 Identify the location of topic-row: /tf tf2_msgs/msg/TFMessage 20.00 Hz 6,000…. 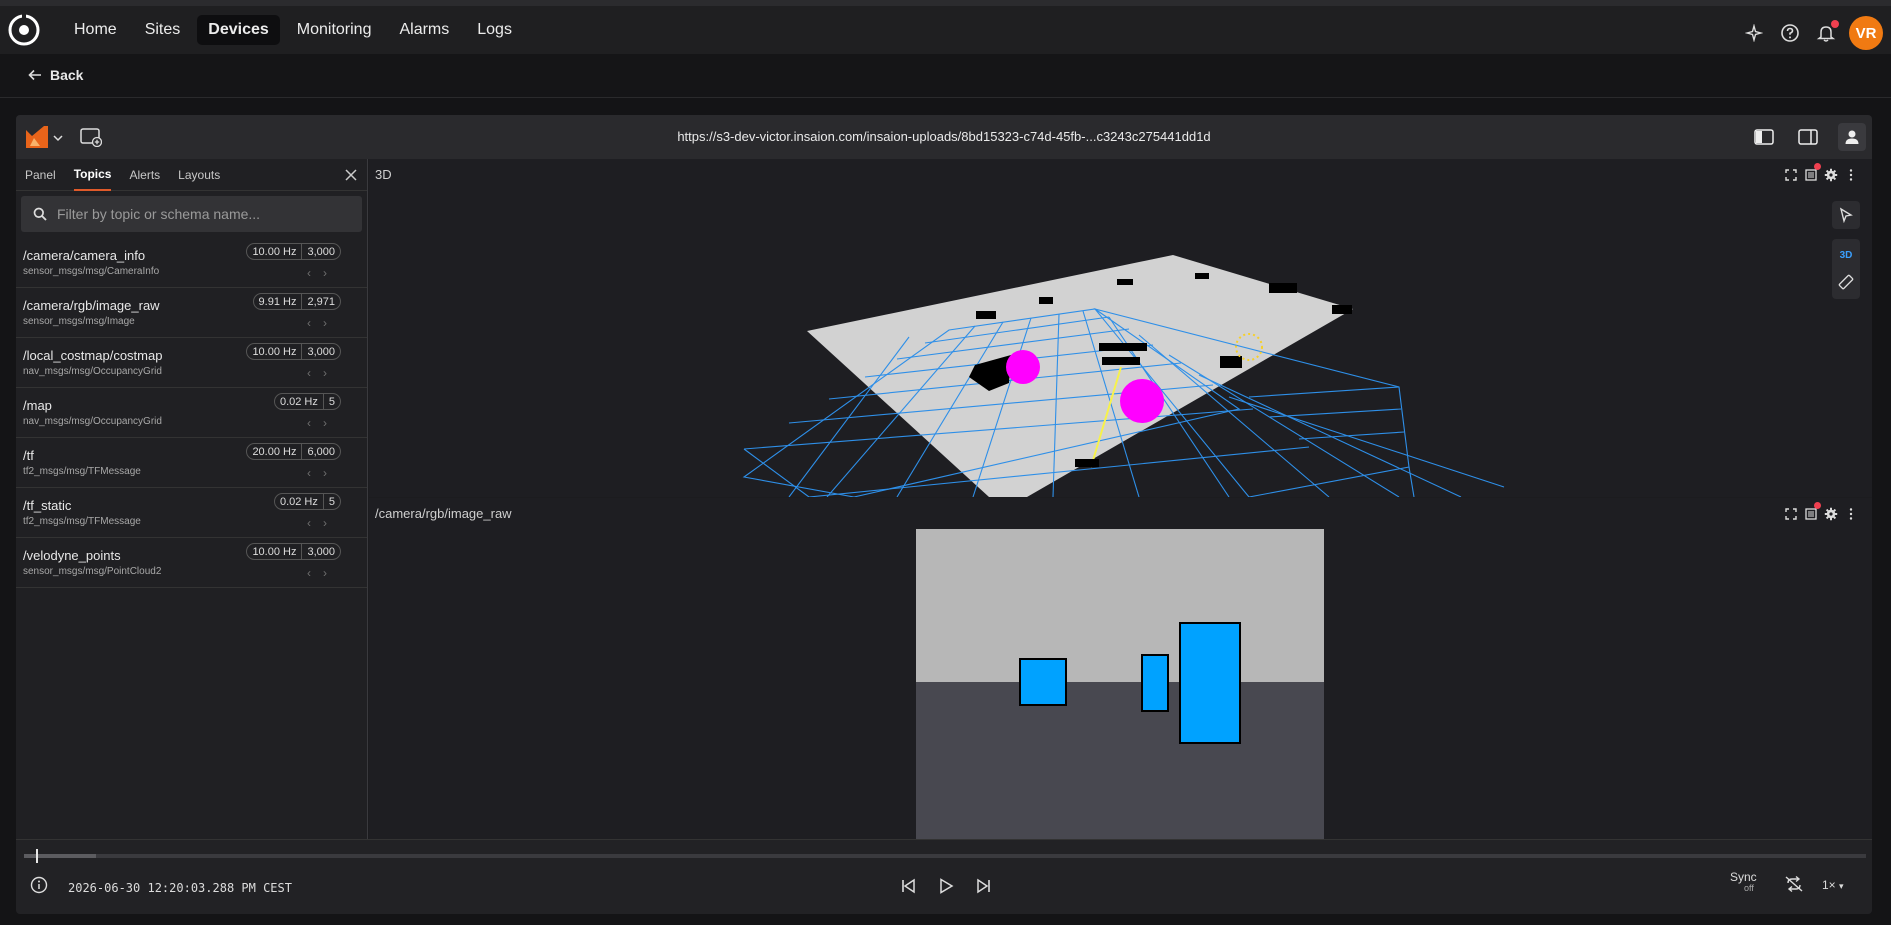
(191, 463).